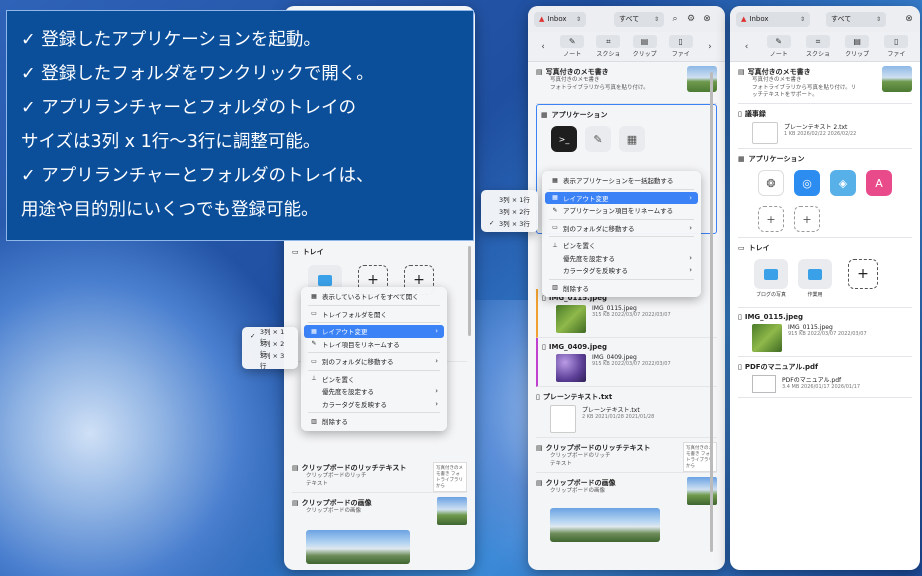 The height and width of the screenshot is (576, 922). I want to click on layout-option-3x3: 3列 × 3行, so click(270, 361).